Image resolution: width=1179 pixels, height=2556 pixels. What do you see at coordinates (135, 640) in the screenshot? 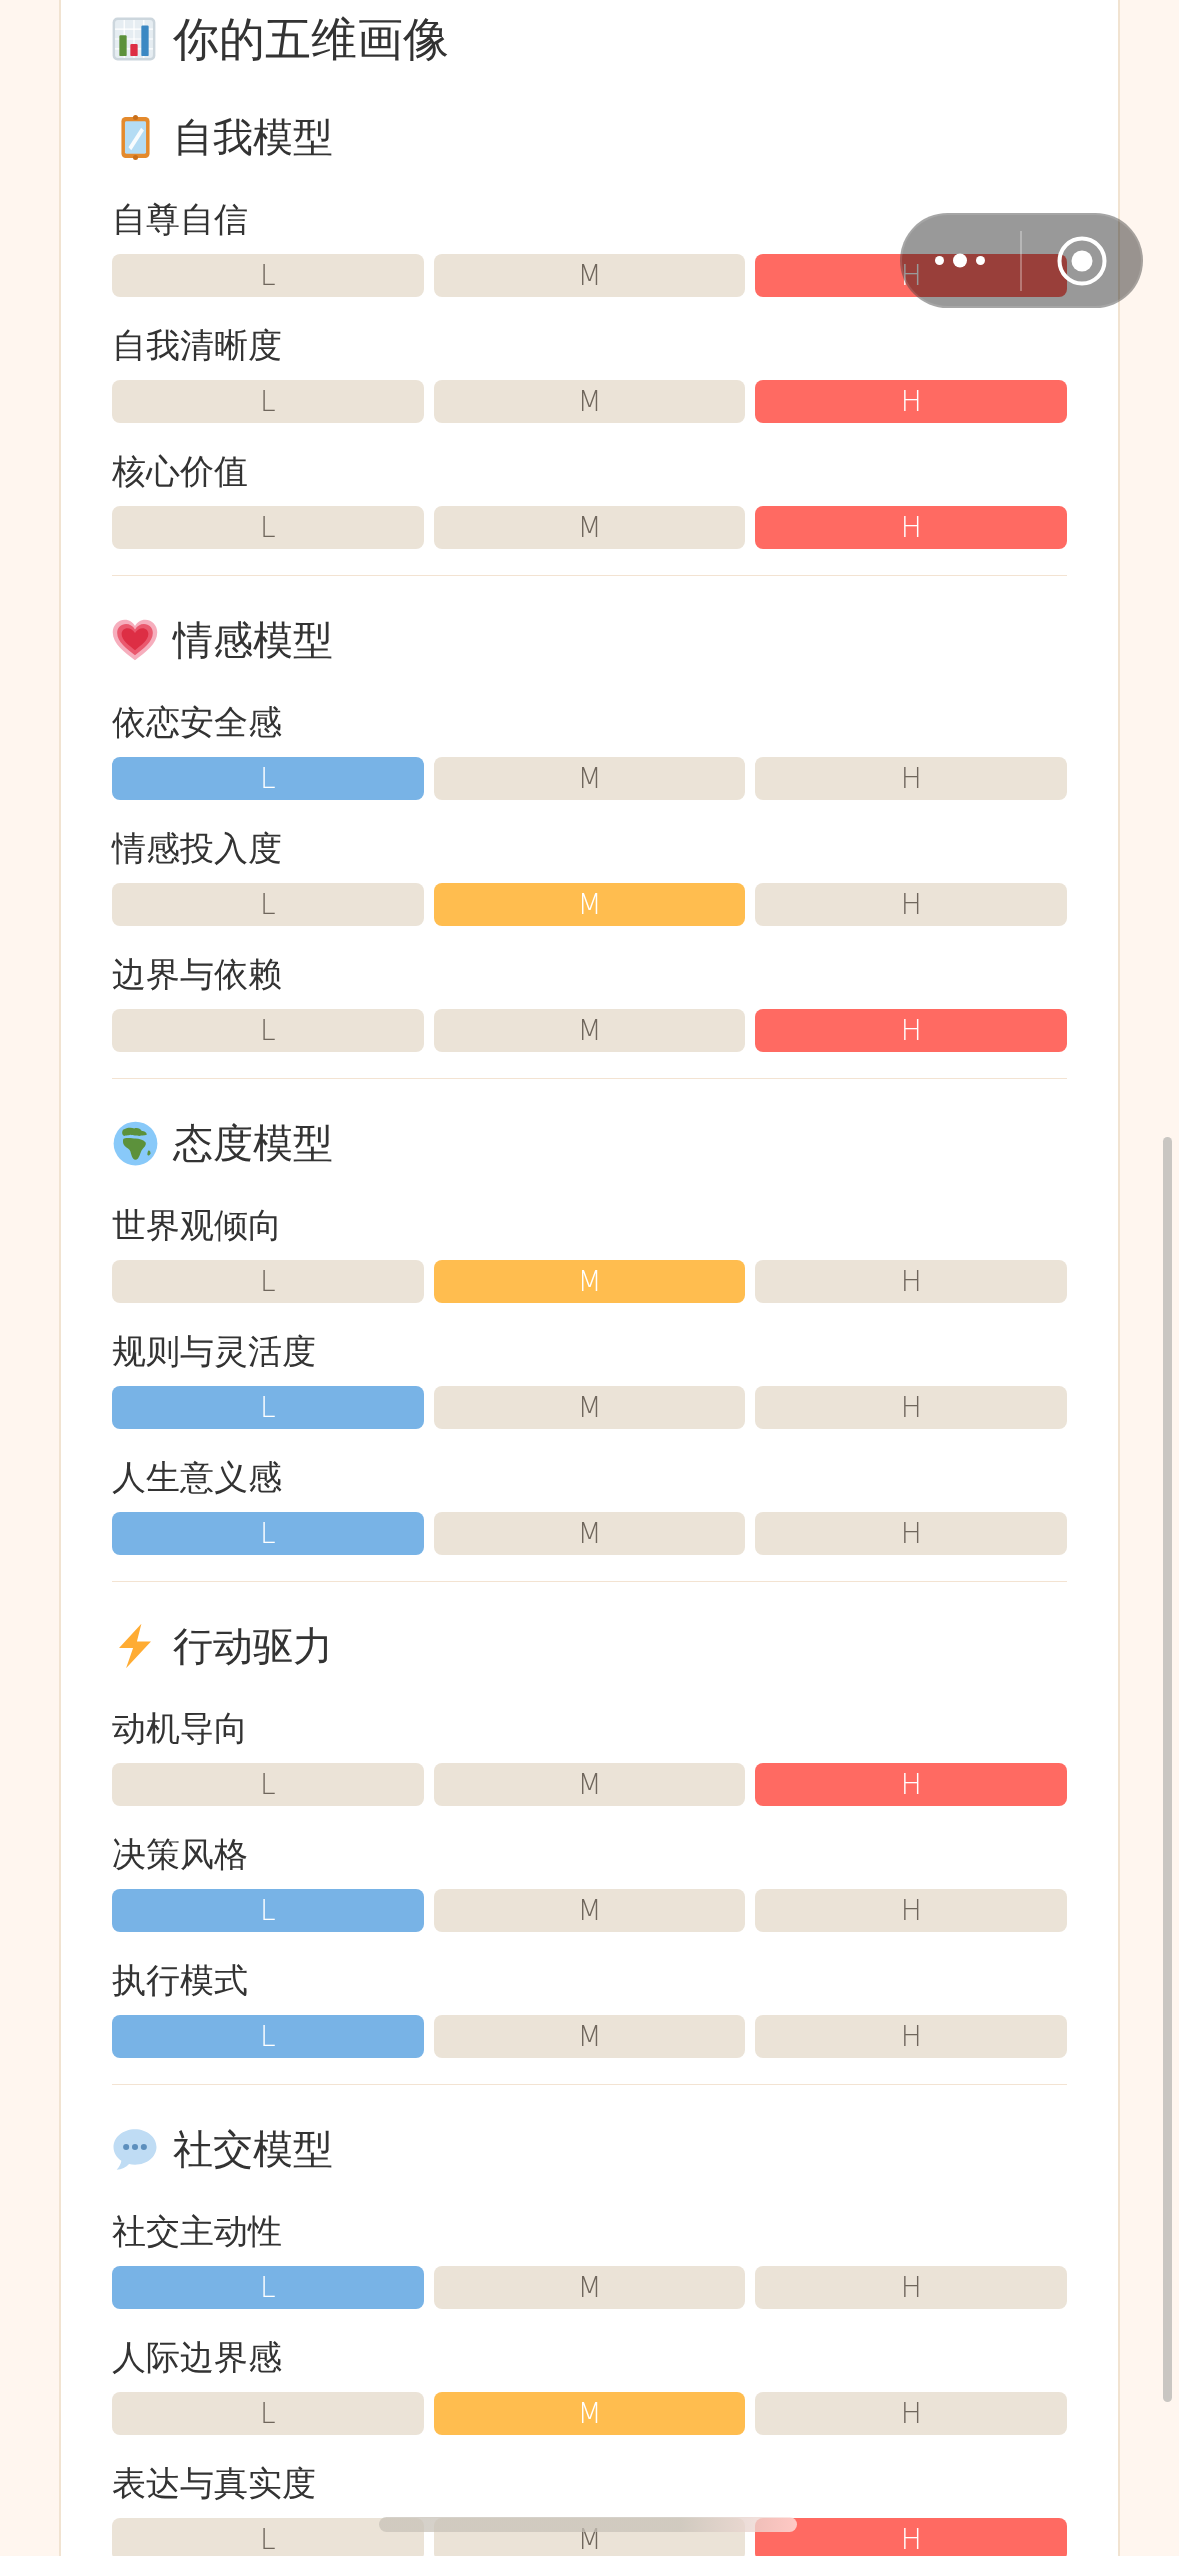
I see `heart-icon` at bounding box center [135, 640].